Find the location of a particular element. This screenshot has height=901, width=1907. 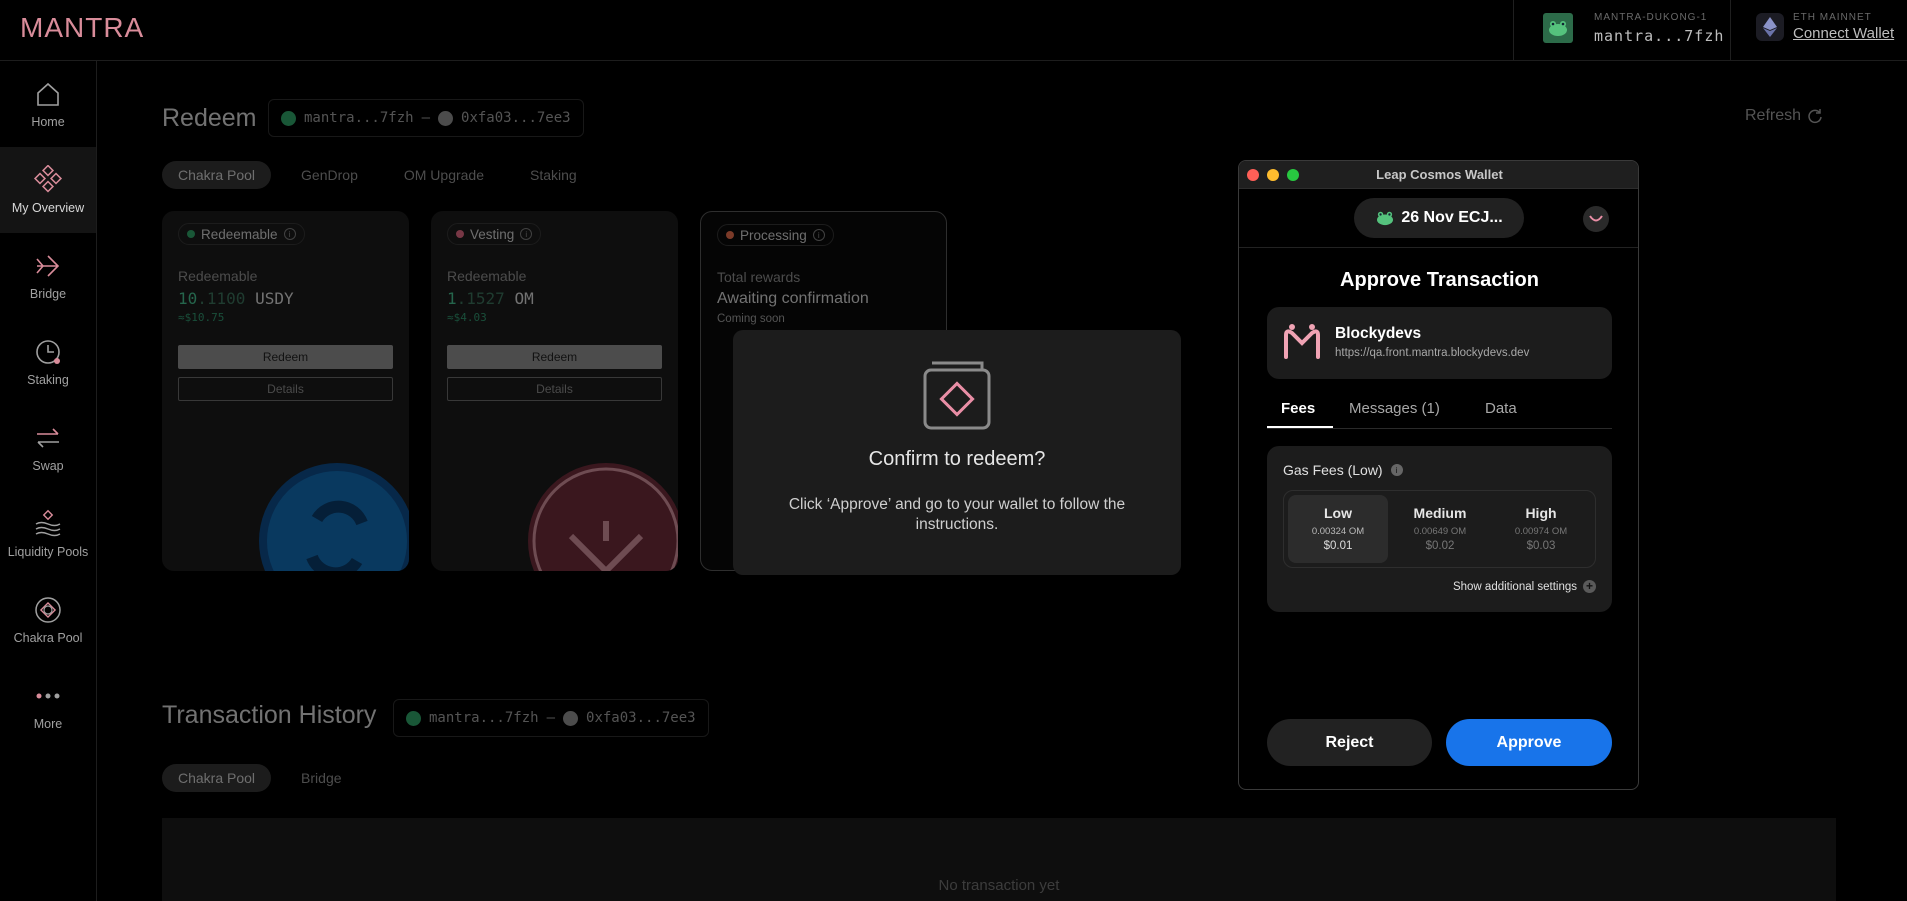

sidebar-item-label: Liquidity Pools is located at coordinates (48, 552).